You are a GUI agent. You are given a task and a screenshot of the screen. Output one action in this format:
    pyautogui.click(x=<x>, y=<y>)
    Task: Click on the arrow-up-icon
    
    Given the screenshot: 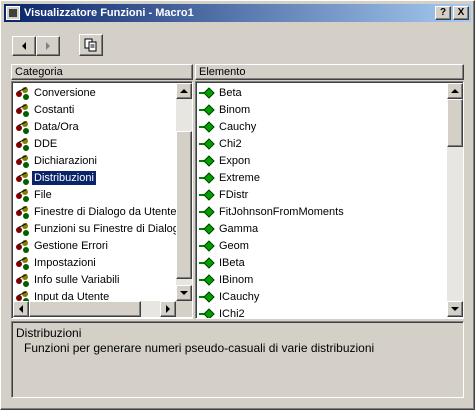 What is the action you would take?
    pyautogui.click(x=184, y=91)
    